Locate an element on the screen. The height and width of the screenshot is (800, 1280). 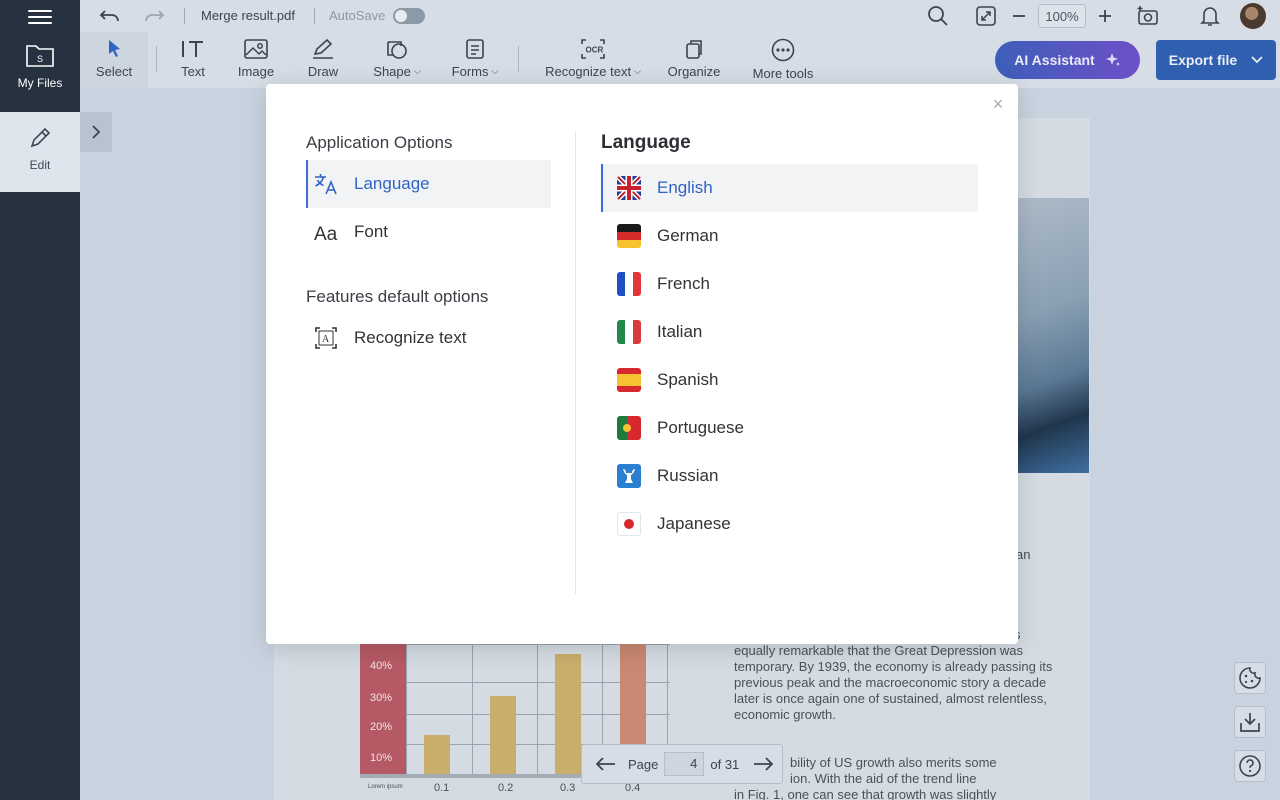
language-option-portuguese: Portuguese is located at coordinates (789, 428).